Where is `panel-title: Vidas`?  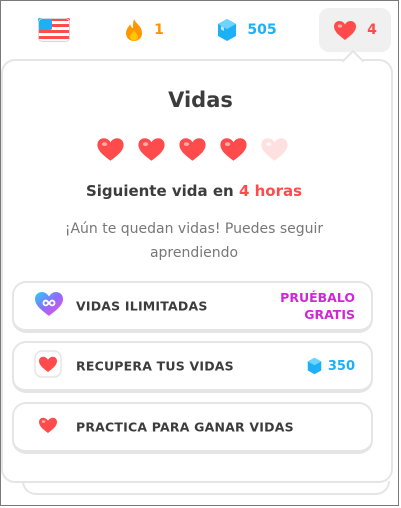 panel-title: Vidas is located at coordinates (200, 100).